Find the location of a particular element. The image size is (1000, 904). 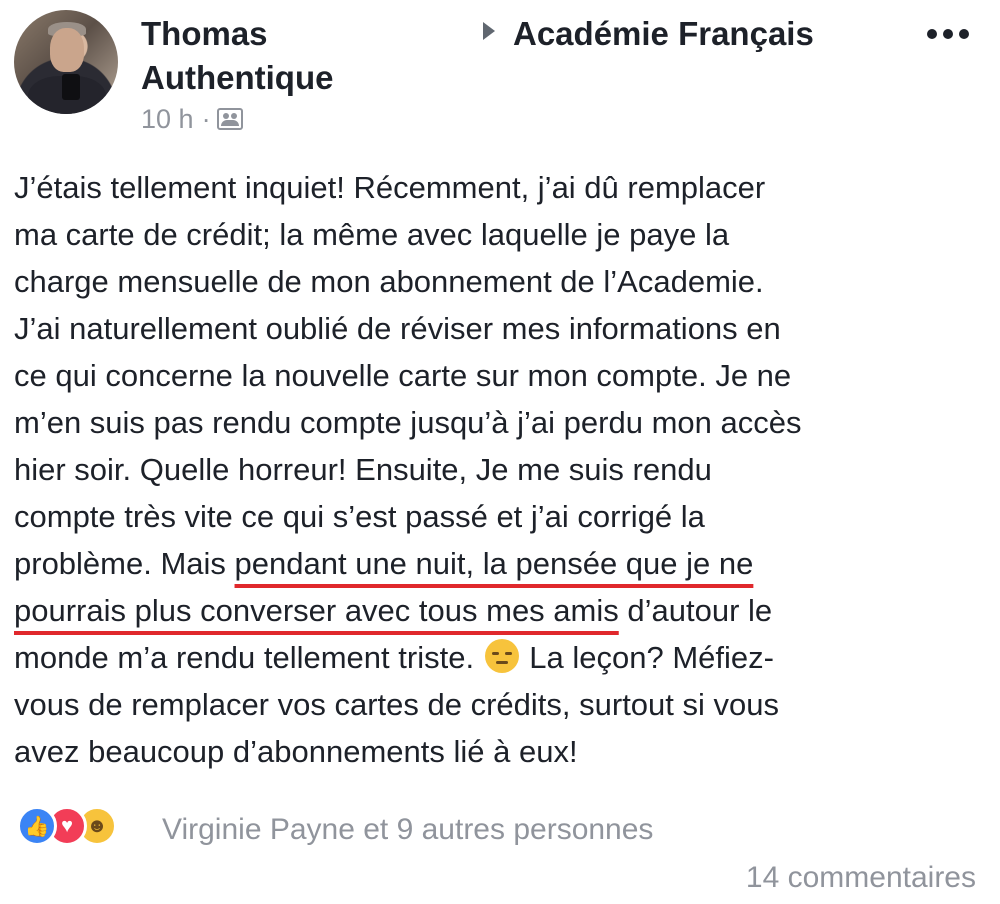

like-icon: 👍 is located at coordinates (37, 826).